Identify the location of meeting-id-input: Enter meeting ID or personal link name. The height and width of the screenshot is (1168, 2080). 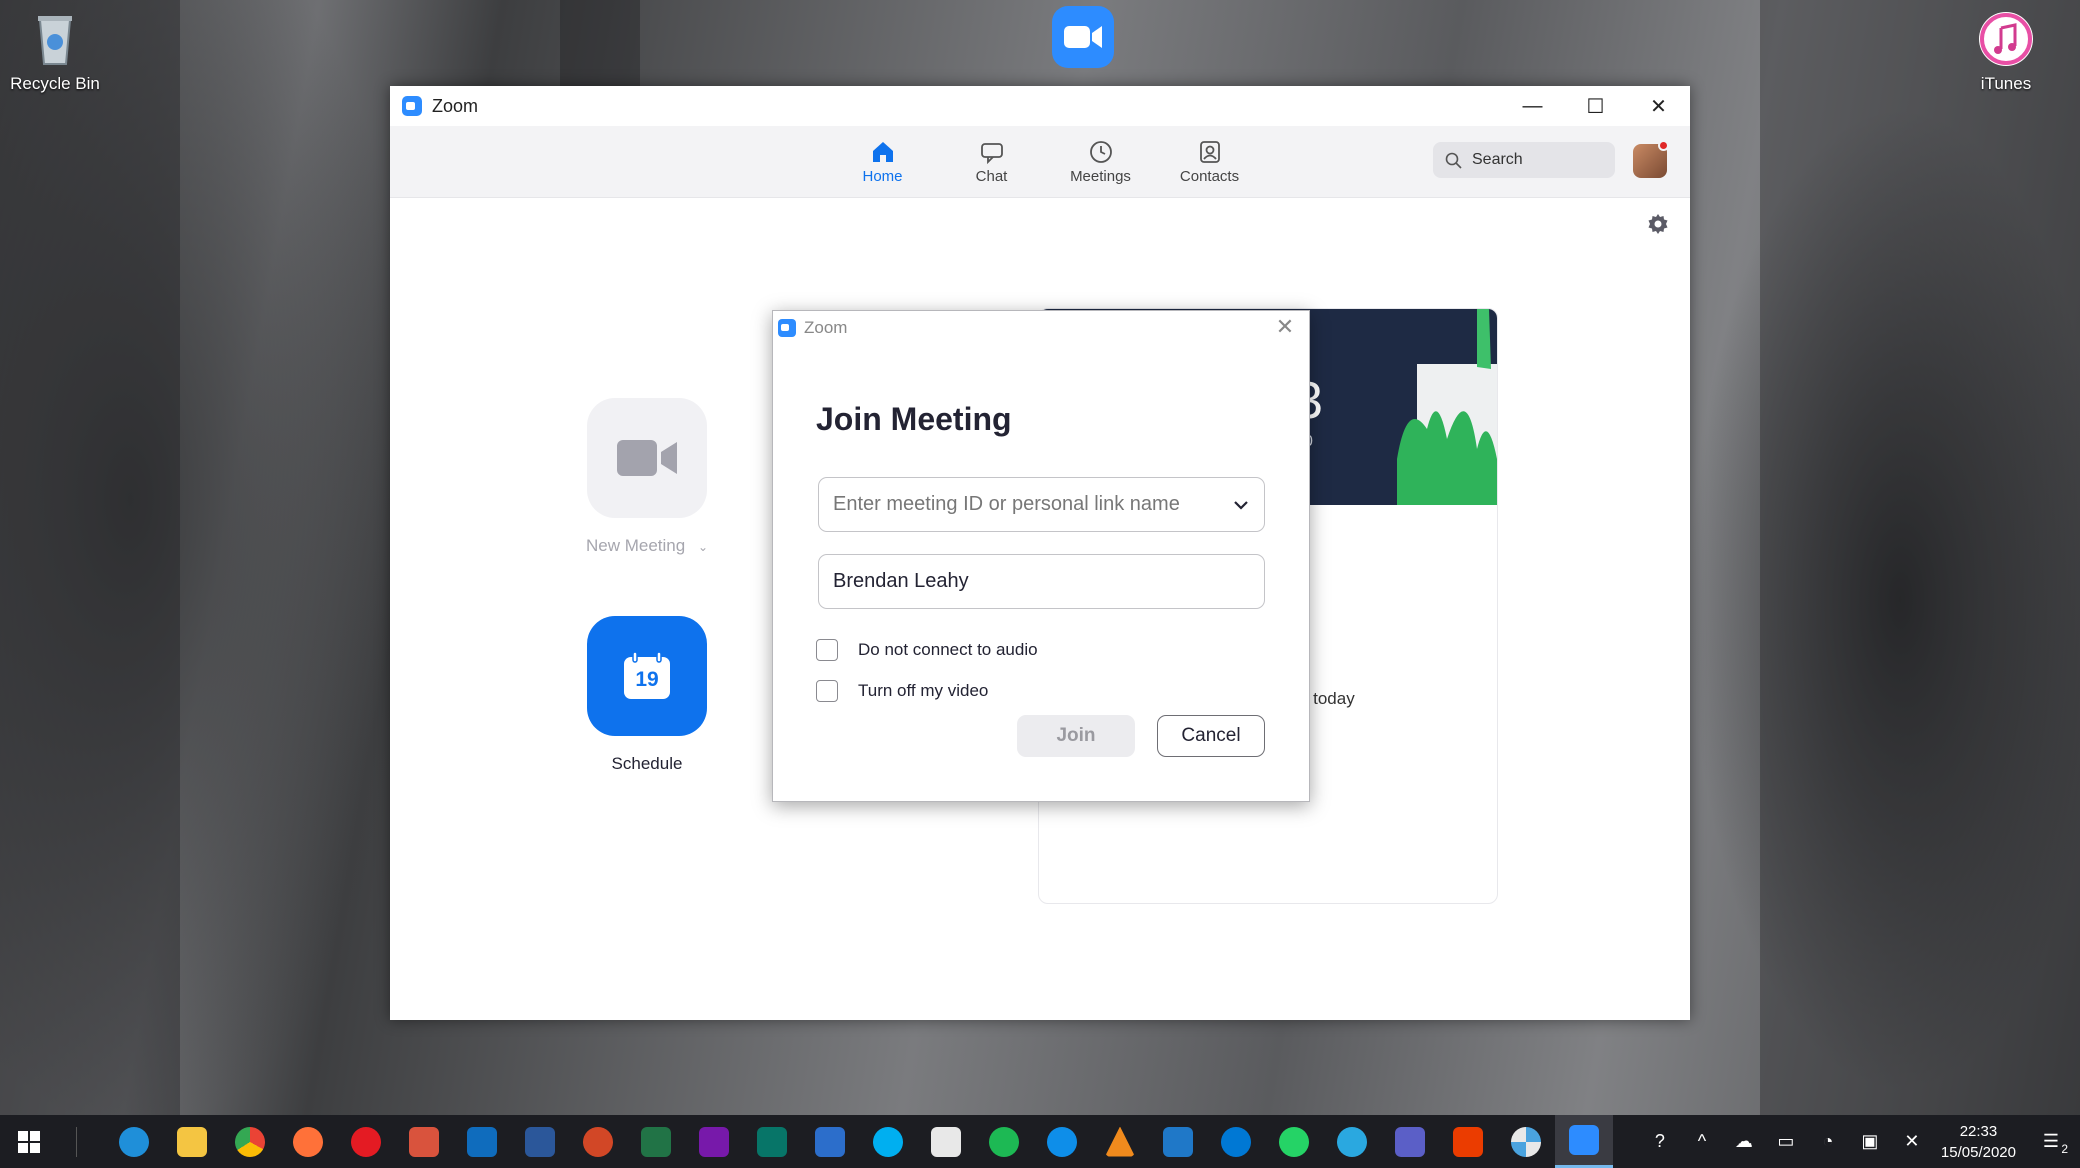
(1041, 504).